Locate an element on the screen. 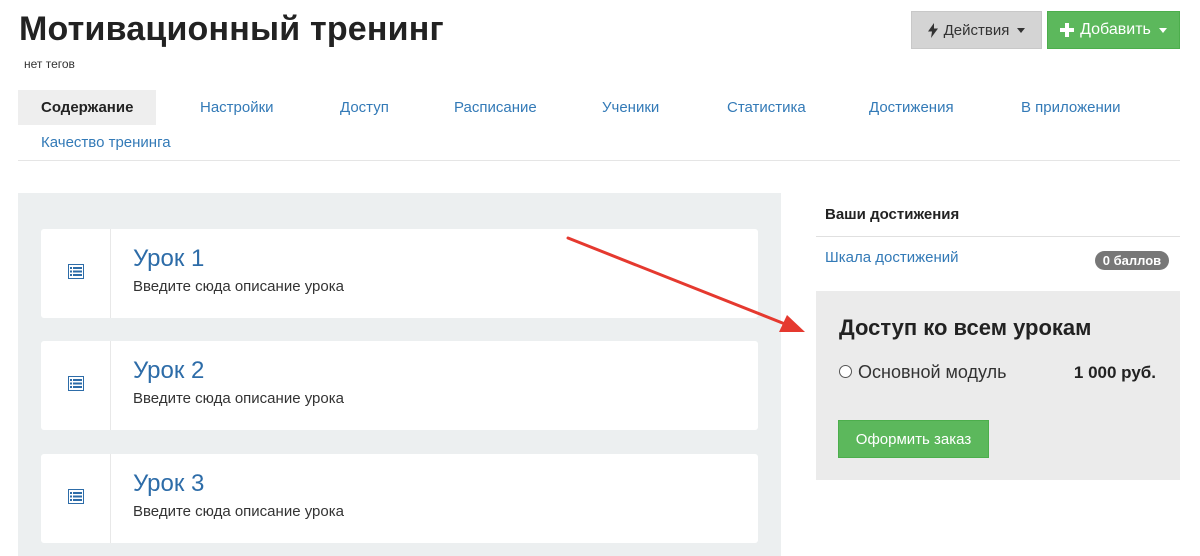 The height and width of the screenshot is (556, 1200). points-badge: 0 баллов is located at coordinates (1132, 260).